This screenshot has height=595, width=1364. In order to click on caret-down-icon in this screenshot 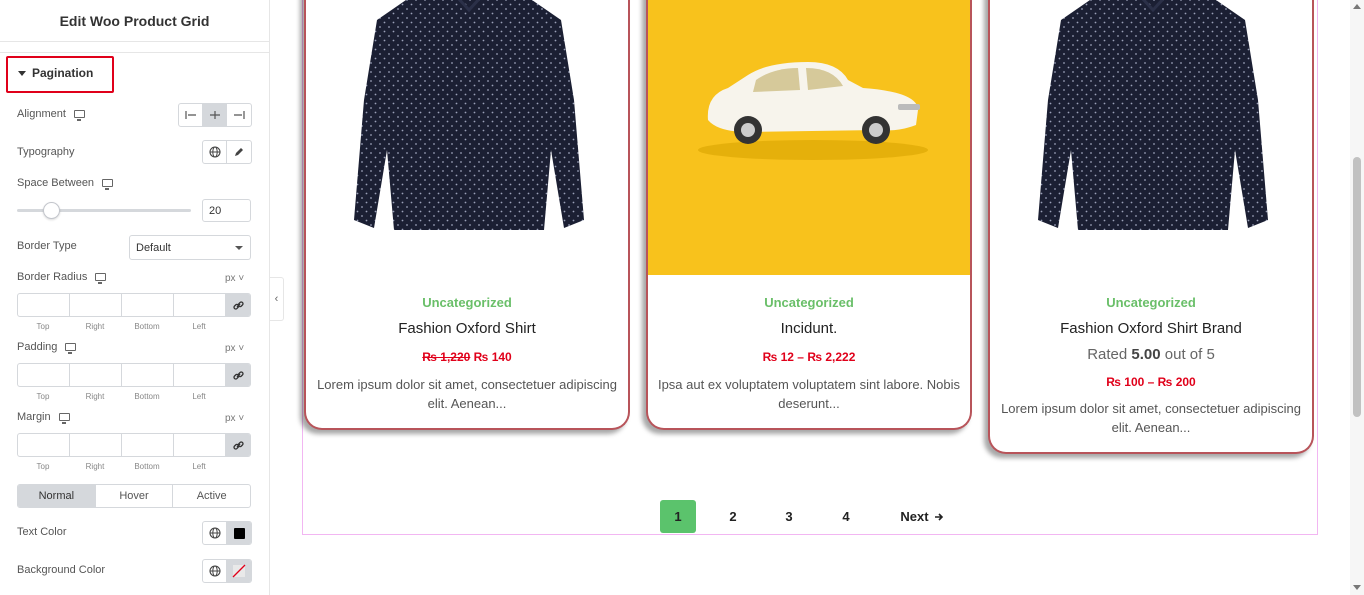, I will do `click(22, 73)`.